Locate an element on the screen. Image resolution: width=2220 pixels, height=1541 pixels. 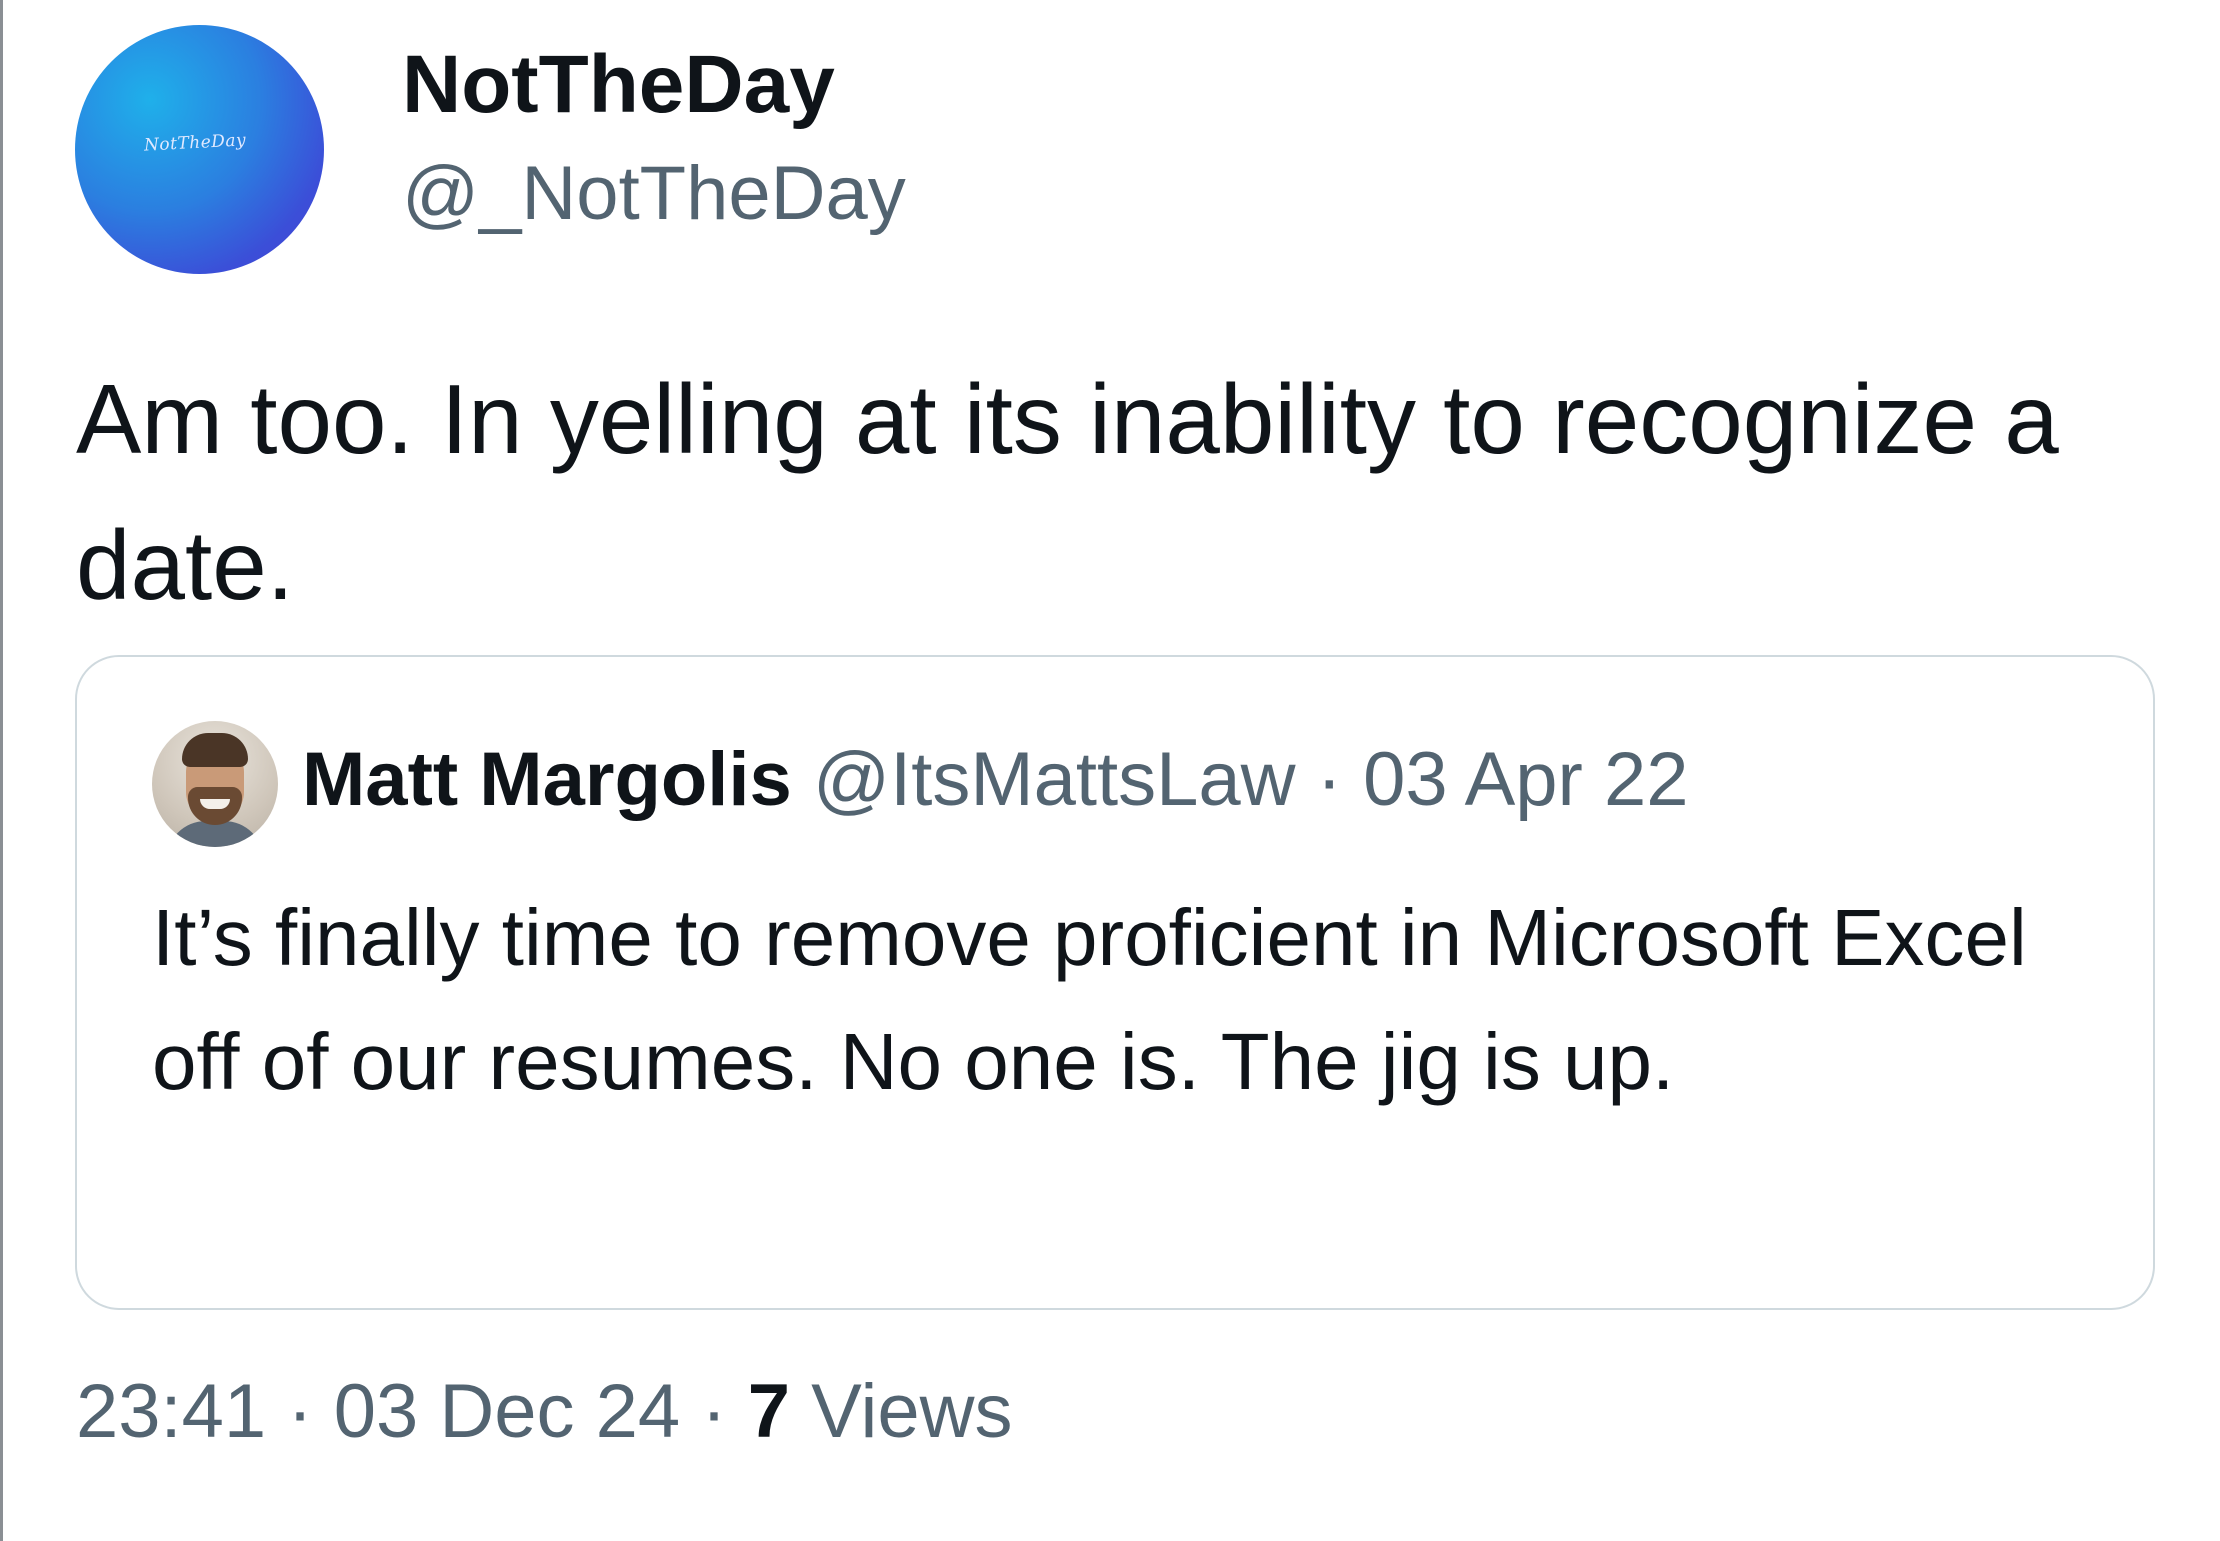
author-display-name: NotTheDay is located at coordinates (618, 84).